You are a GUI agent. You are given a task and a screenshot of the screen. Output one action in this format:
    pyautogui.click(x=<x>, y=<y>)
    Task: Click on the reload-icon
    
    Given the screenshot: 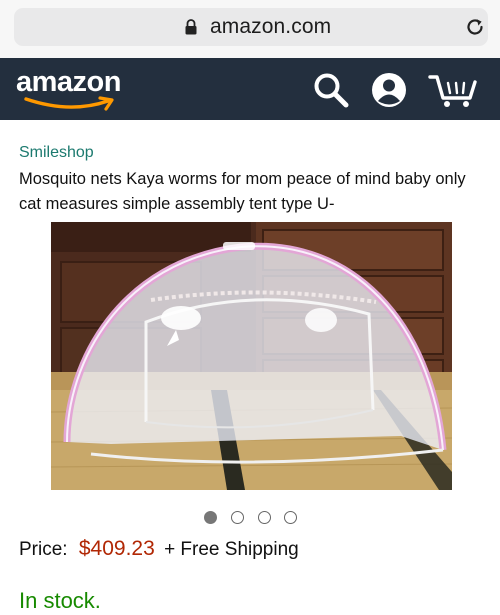 What is the action you would take?
    pyautogui.click(x=475, y=27)
    